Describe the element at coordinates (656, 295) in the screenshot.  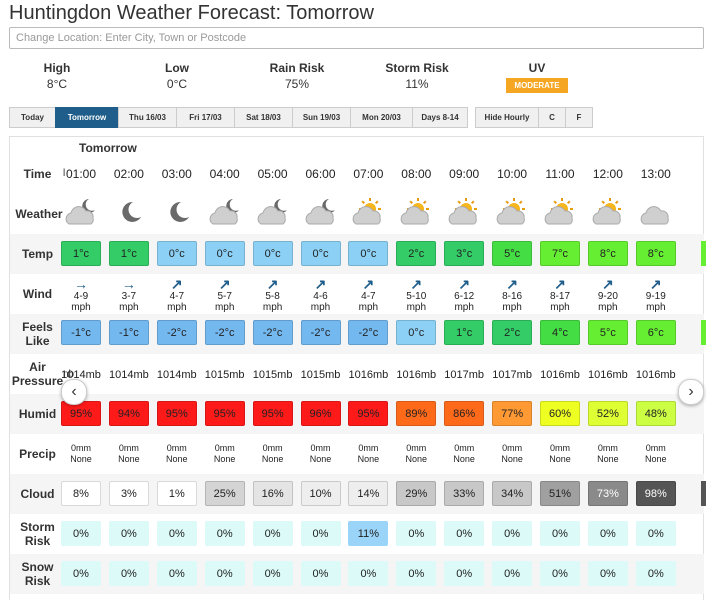
I see `wind-cell: ↗ 9-19 mph` at that location.